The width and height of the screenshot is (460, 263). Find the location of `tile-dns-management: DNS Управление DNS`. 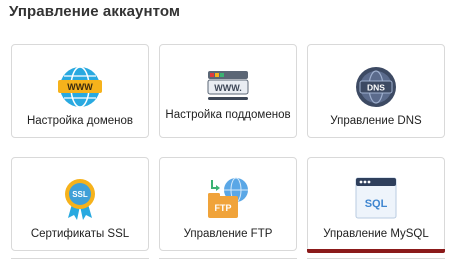

tile-dns-management: DNS Управление DNS is located at coordinates (376, 91).